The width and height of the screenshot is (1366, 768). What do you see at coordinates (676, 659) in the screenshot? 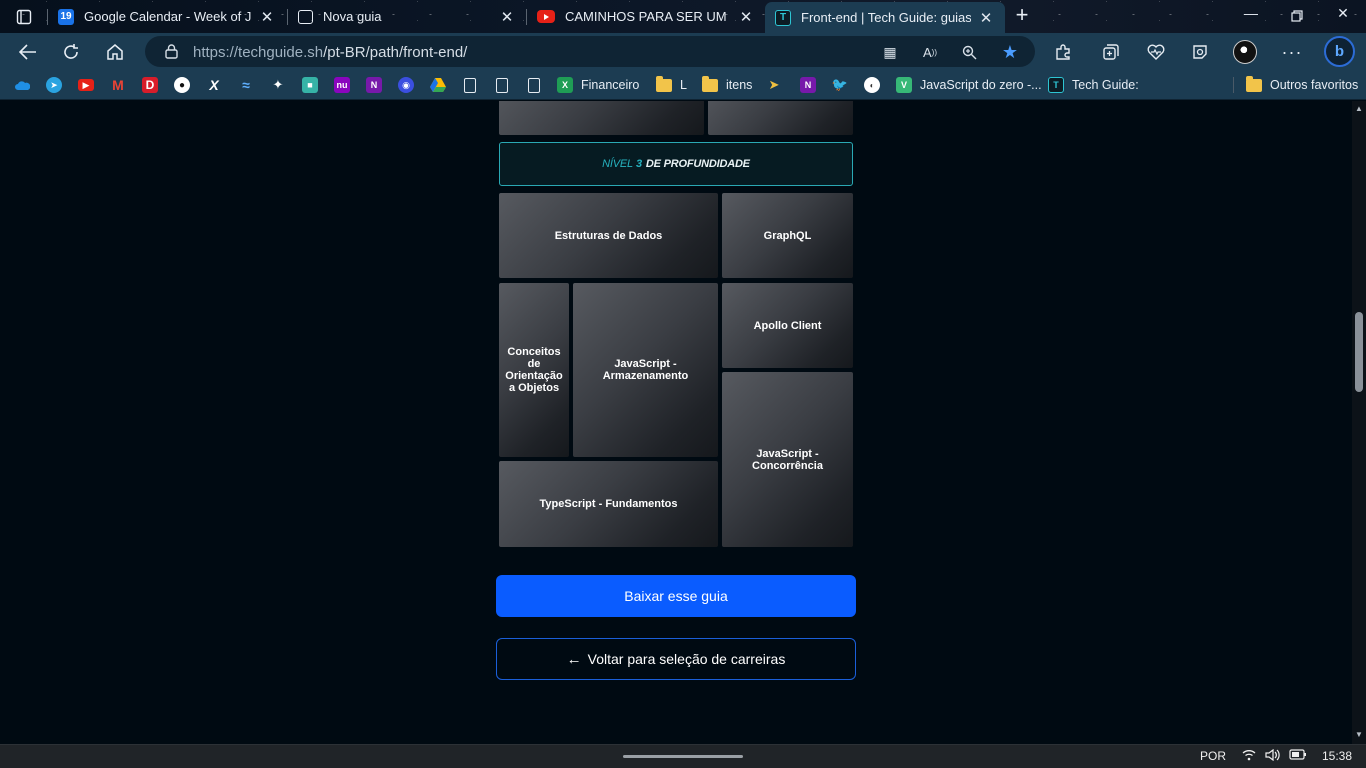
I see `back-to-careers-button: ← Voltar para seleção de carreiras` at bounding box center [676, 659].